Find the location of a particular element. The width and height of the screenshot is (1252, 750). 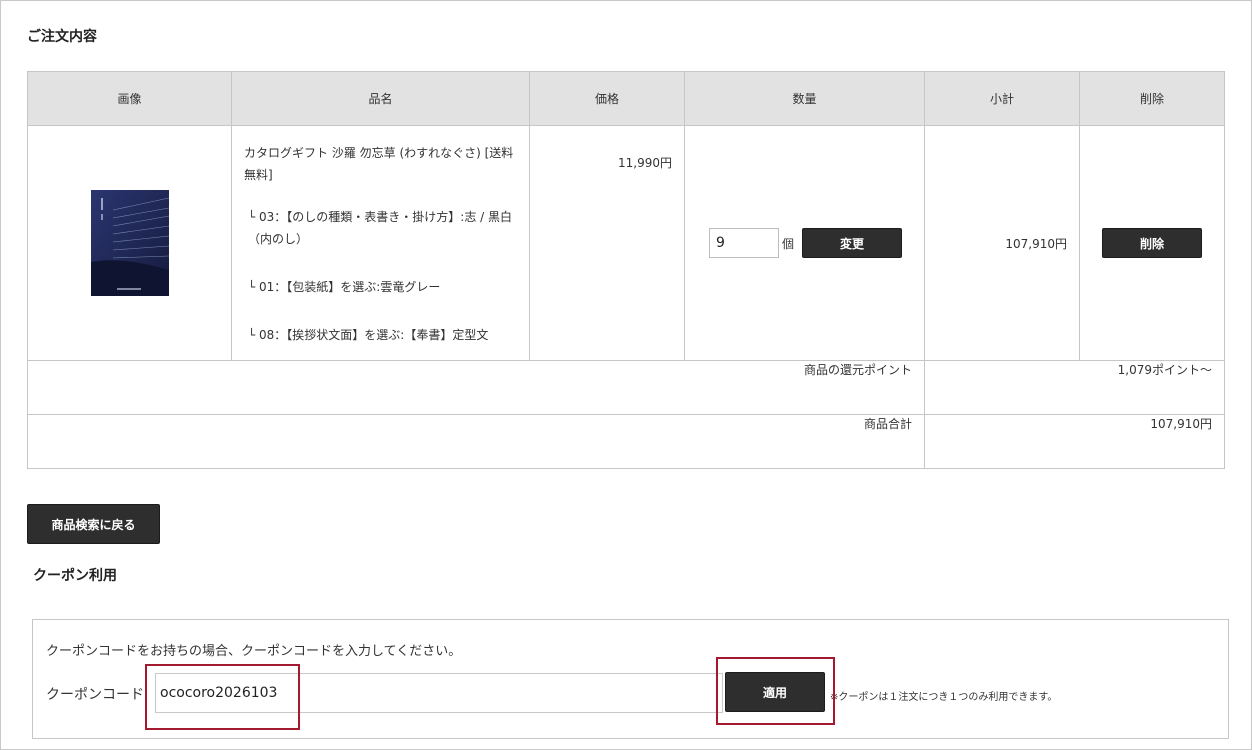

total-value: 107,910円 is located at coordinates (1074, 441).